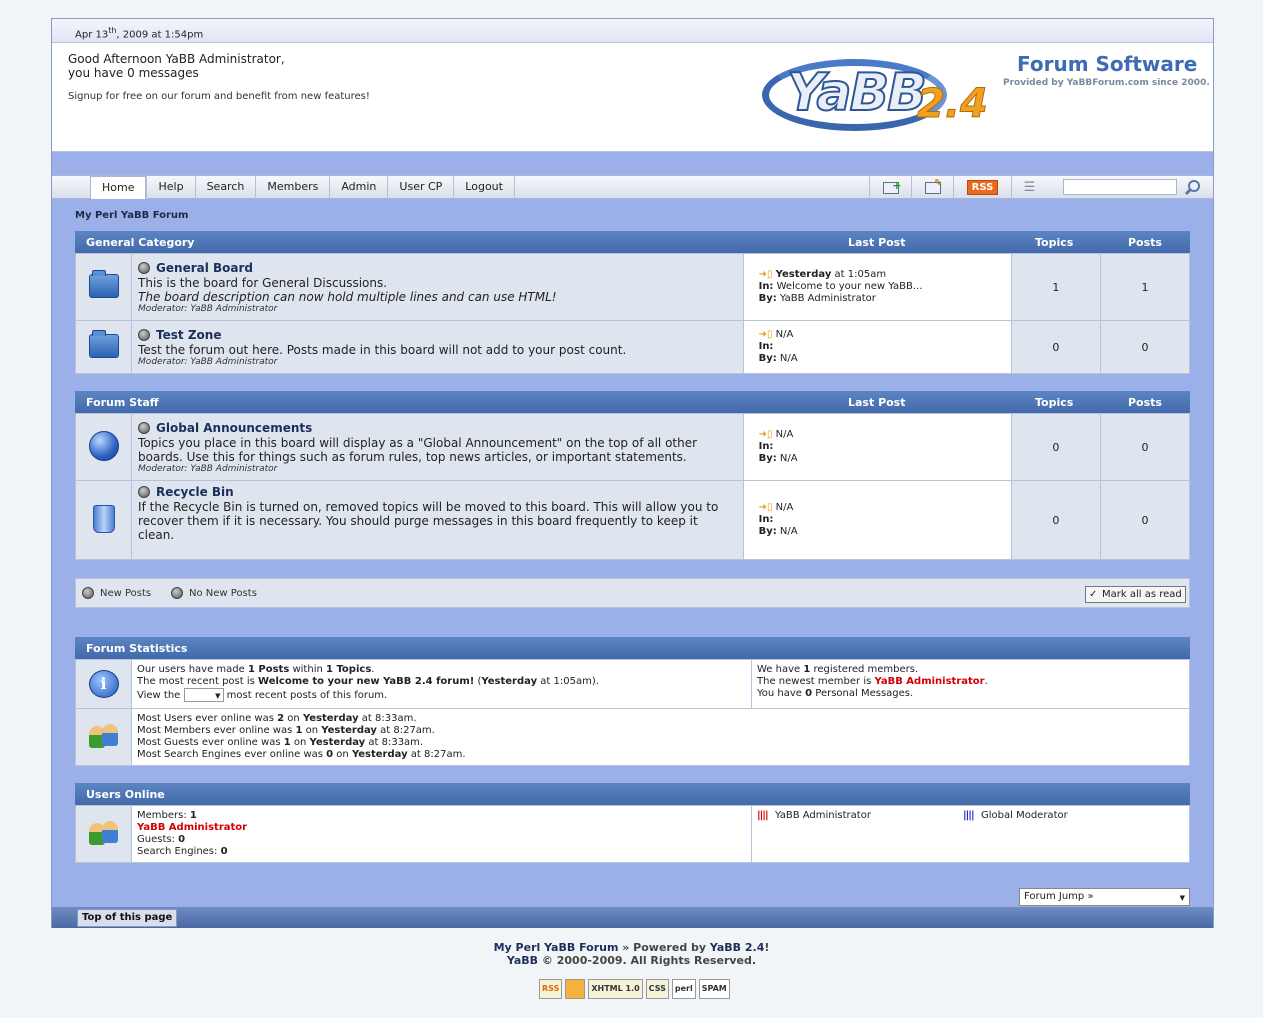 This screenshot has height=1018, width=1263. Describe the element at coordinates (575, 989) in the screenshot. I see `feed-badge` at that location.